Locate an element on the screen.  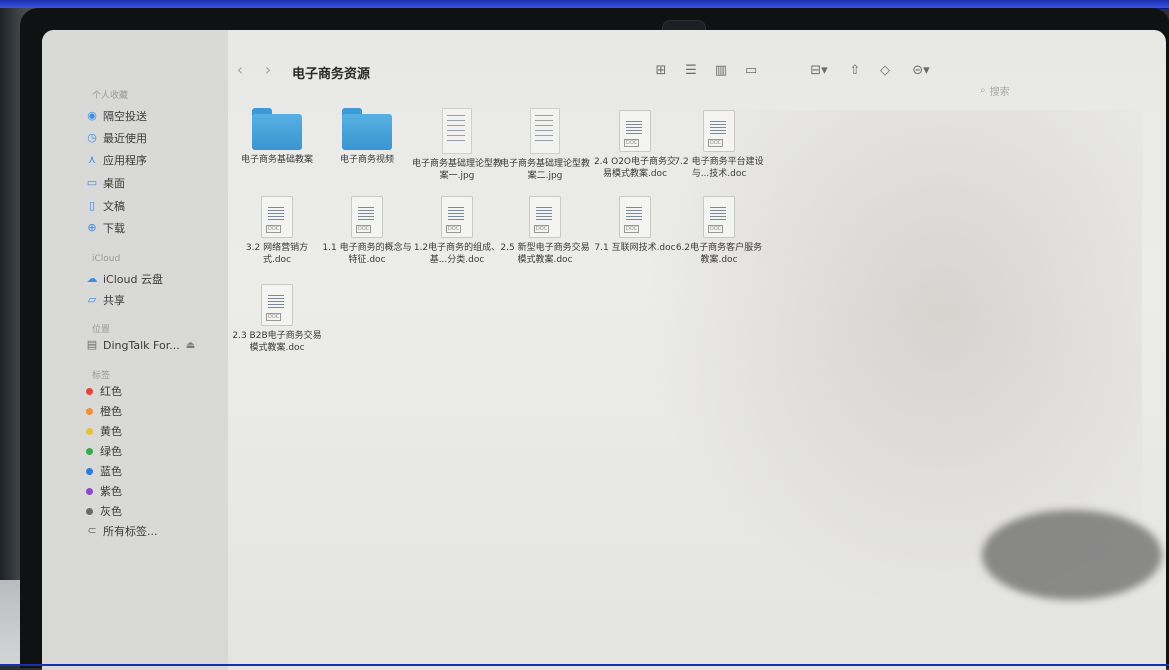
file-item: DOC 1.1 电子商务的概念与特征.doc is located at coordinates (367, 231).